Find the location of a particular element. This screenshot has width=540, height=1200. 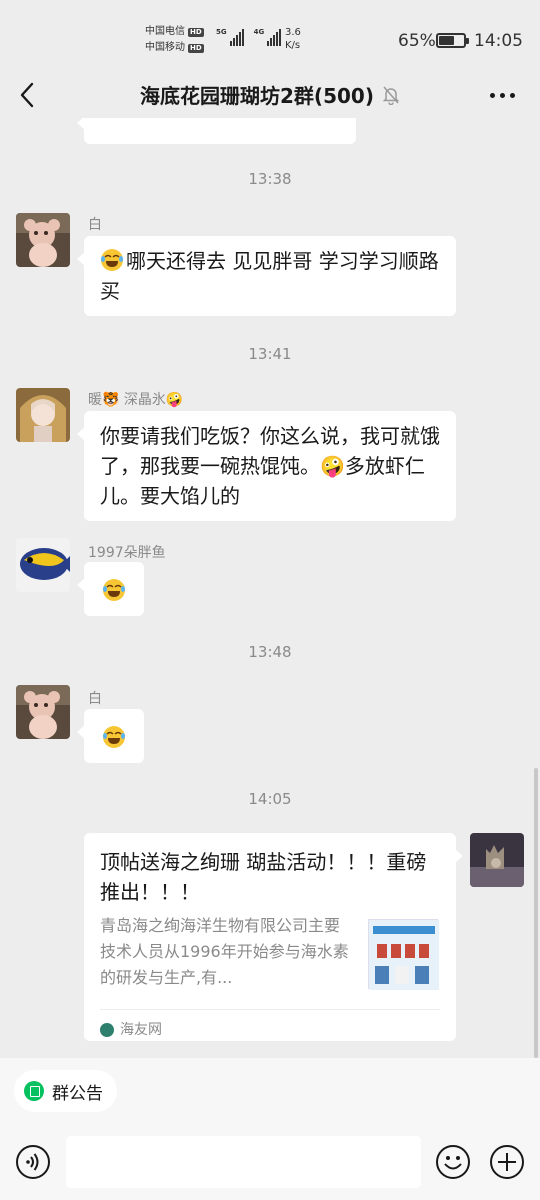

carrier-1: 中国电信 is located at coordinates (165, 31).